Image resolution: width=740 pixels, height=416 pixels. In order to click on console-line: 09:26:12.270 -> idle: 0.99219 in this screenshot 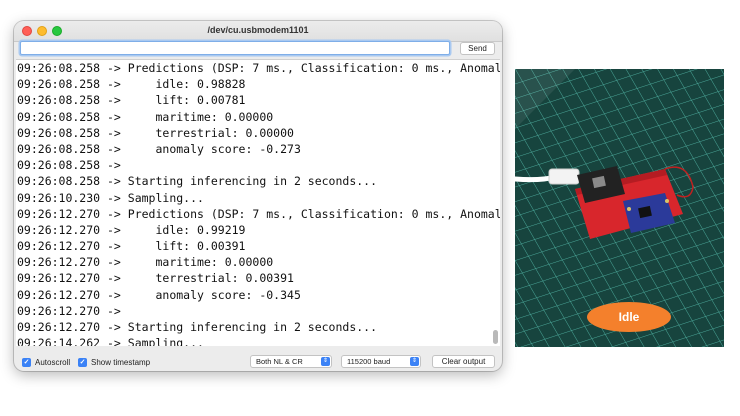, I will do `click(131, 229)`.